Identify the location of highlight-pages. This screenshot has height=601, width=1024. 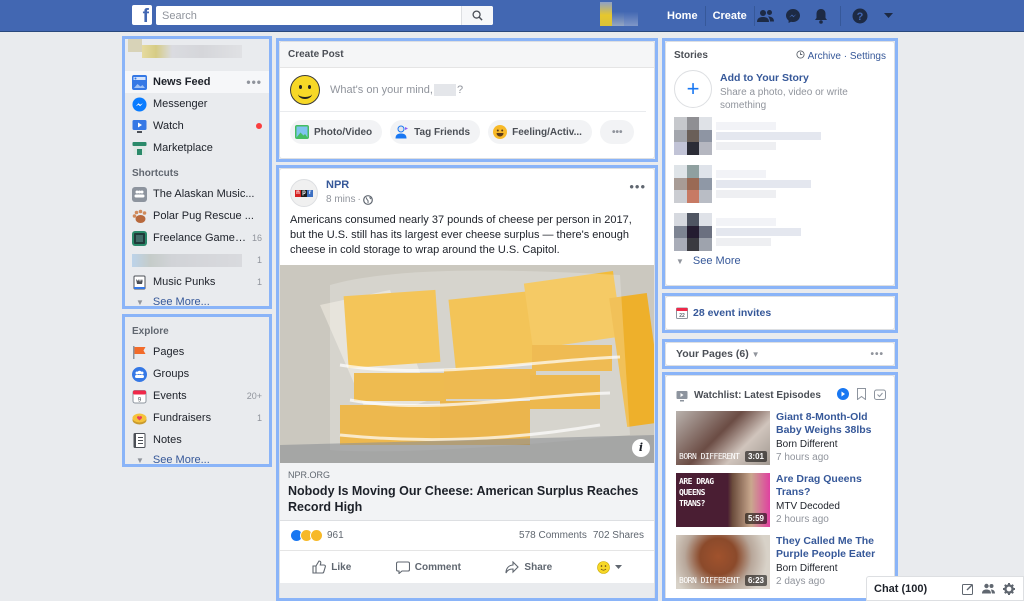
(780, 354).